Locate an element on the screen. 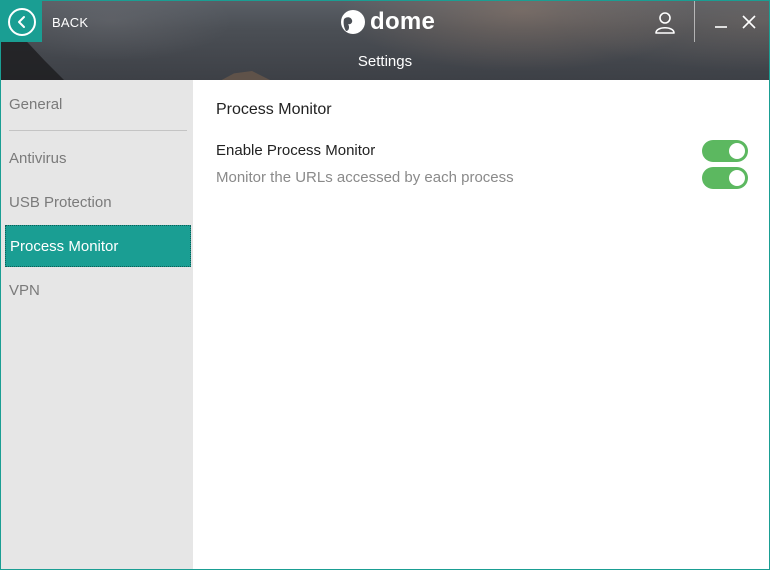  header-divider is located at coordinates (694, 21).